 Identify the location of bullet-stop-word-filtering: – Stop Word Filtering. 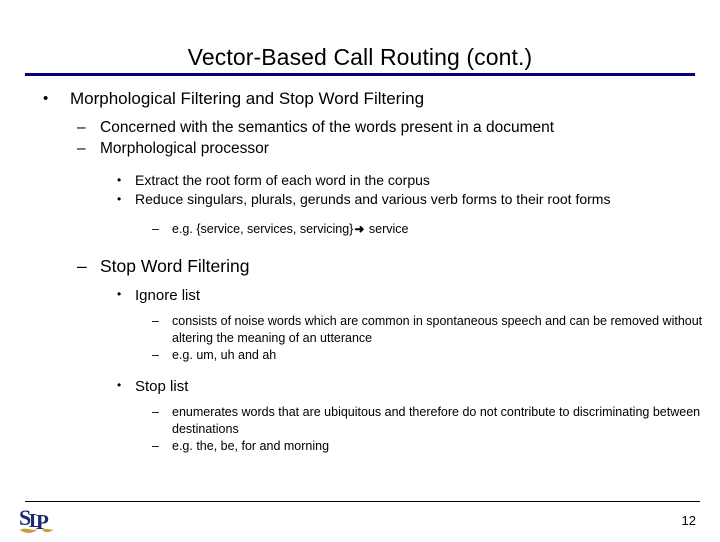
(360, 266).